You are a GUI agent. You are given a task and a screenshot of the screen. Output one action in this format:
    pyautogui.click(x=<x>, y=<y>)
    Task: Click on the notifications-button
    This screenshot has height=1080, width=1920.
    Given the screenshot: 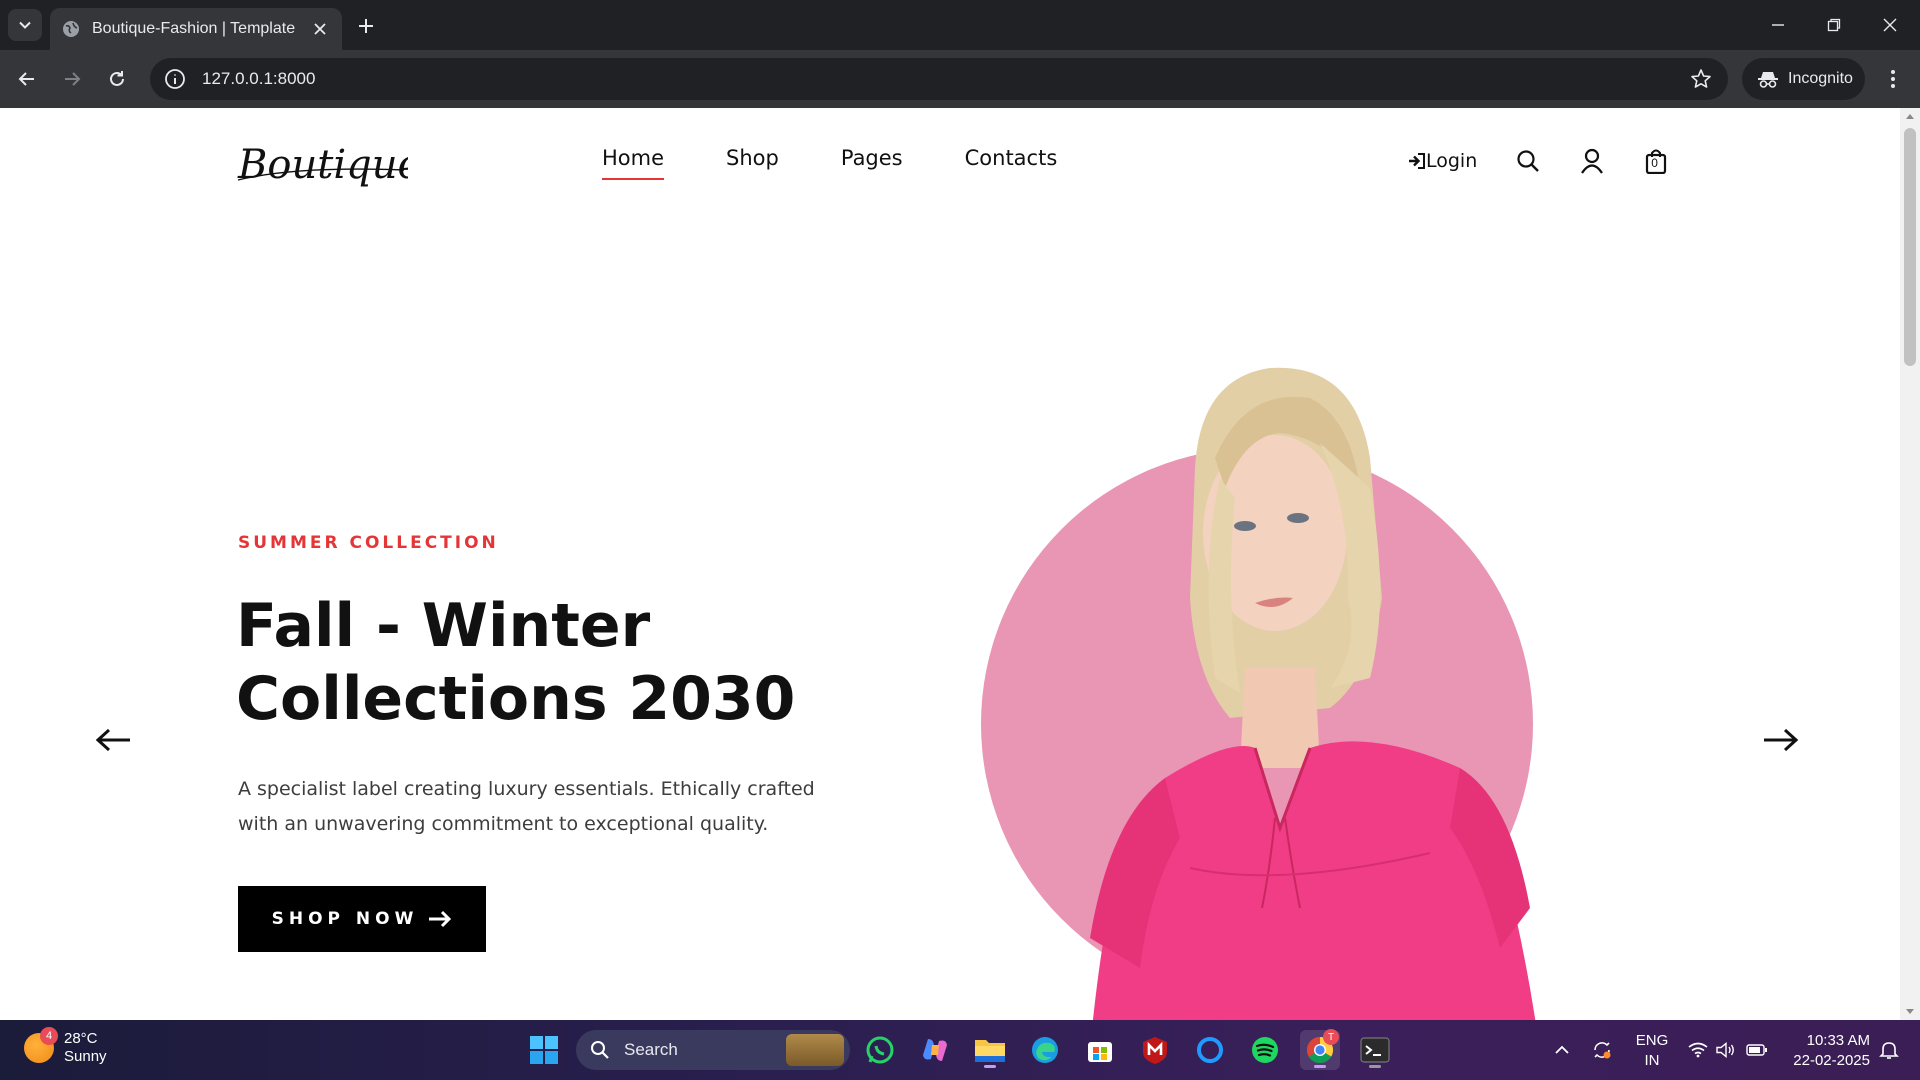 What is the action you would take?
    pyautogui.click(x=1889, y=1050)
    